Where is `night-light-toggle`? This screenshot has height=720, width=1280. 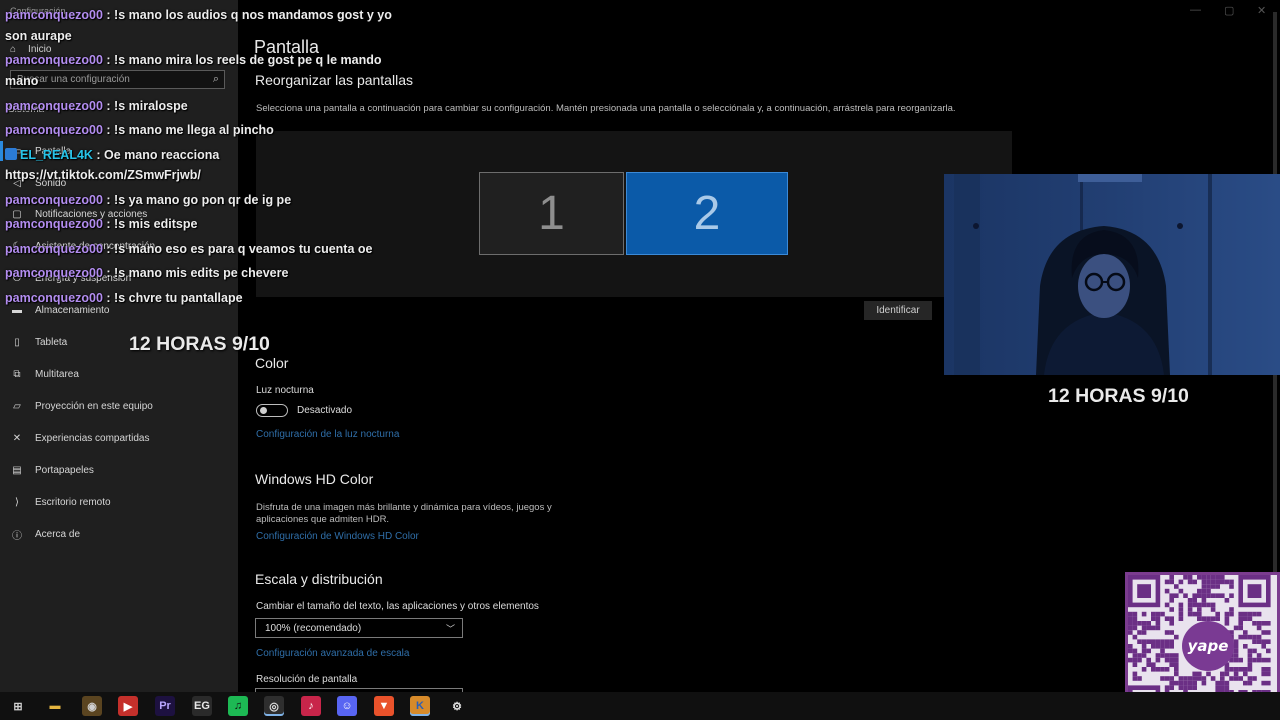 night-light-toggle is located at coordinates (272, 410).